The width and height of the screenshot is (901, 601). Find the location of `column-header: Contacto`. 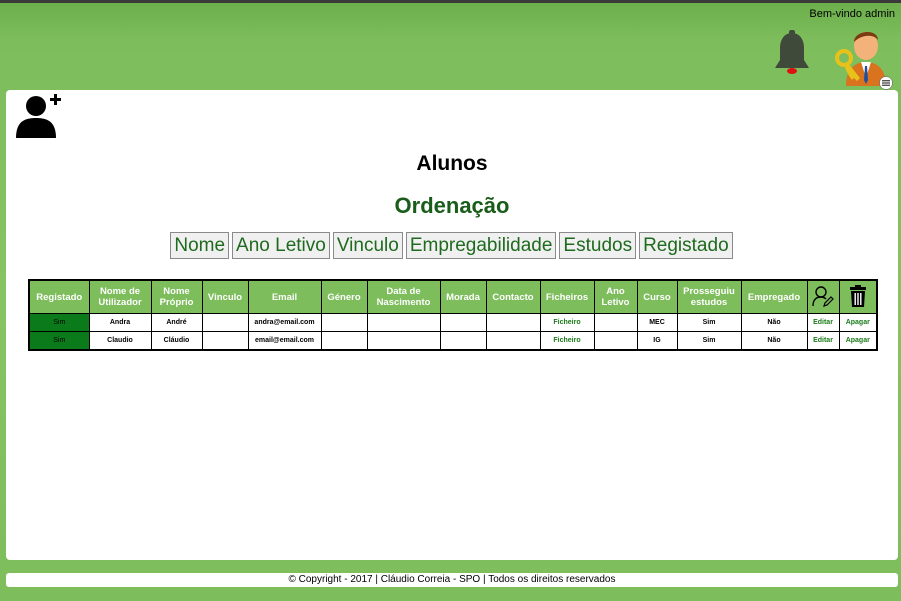

column-header: Contacto is located at coordinates (513, 296).